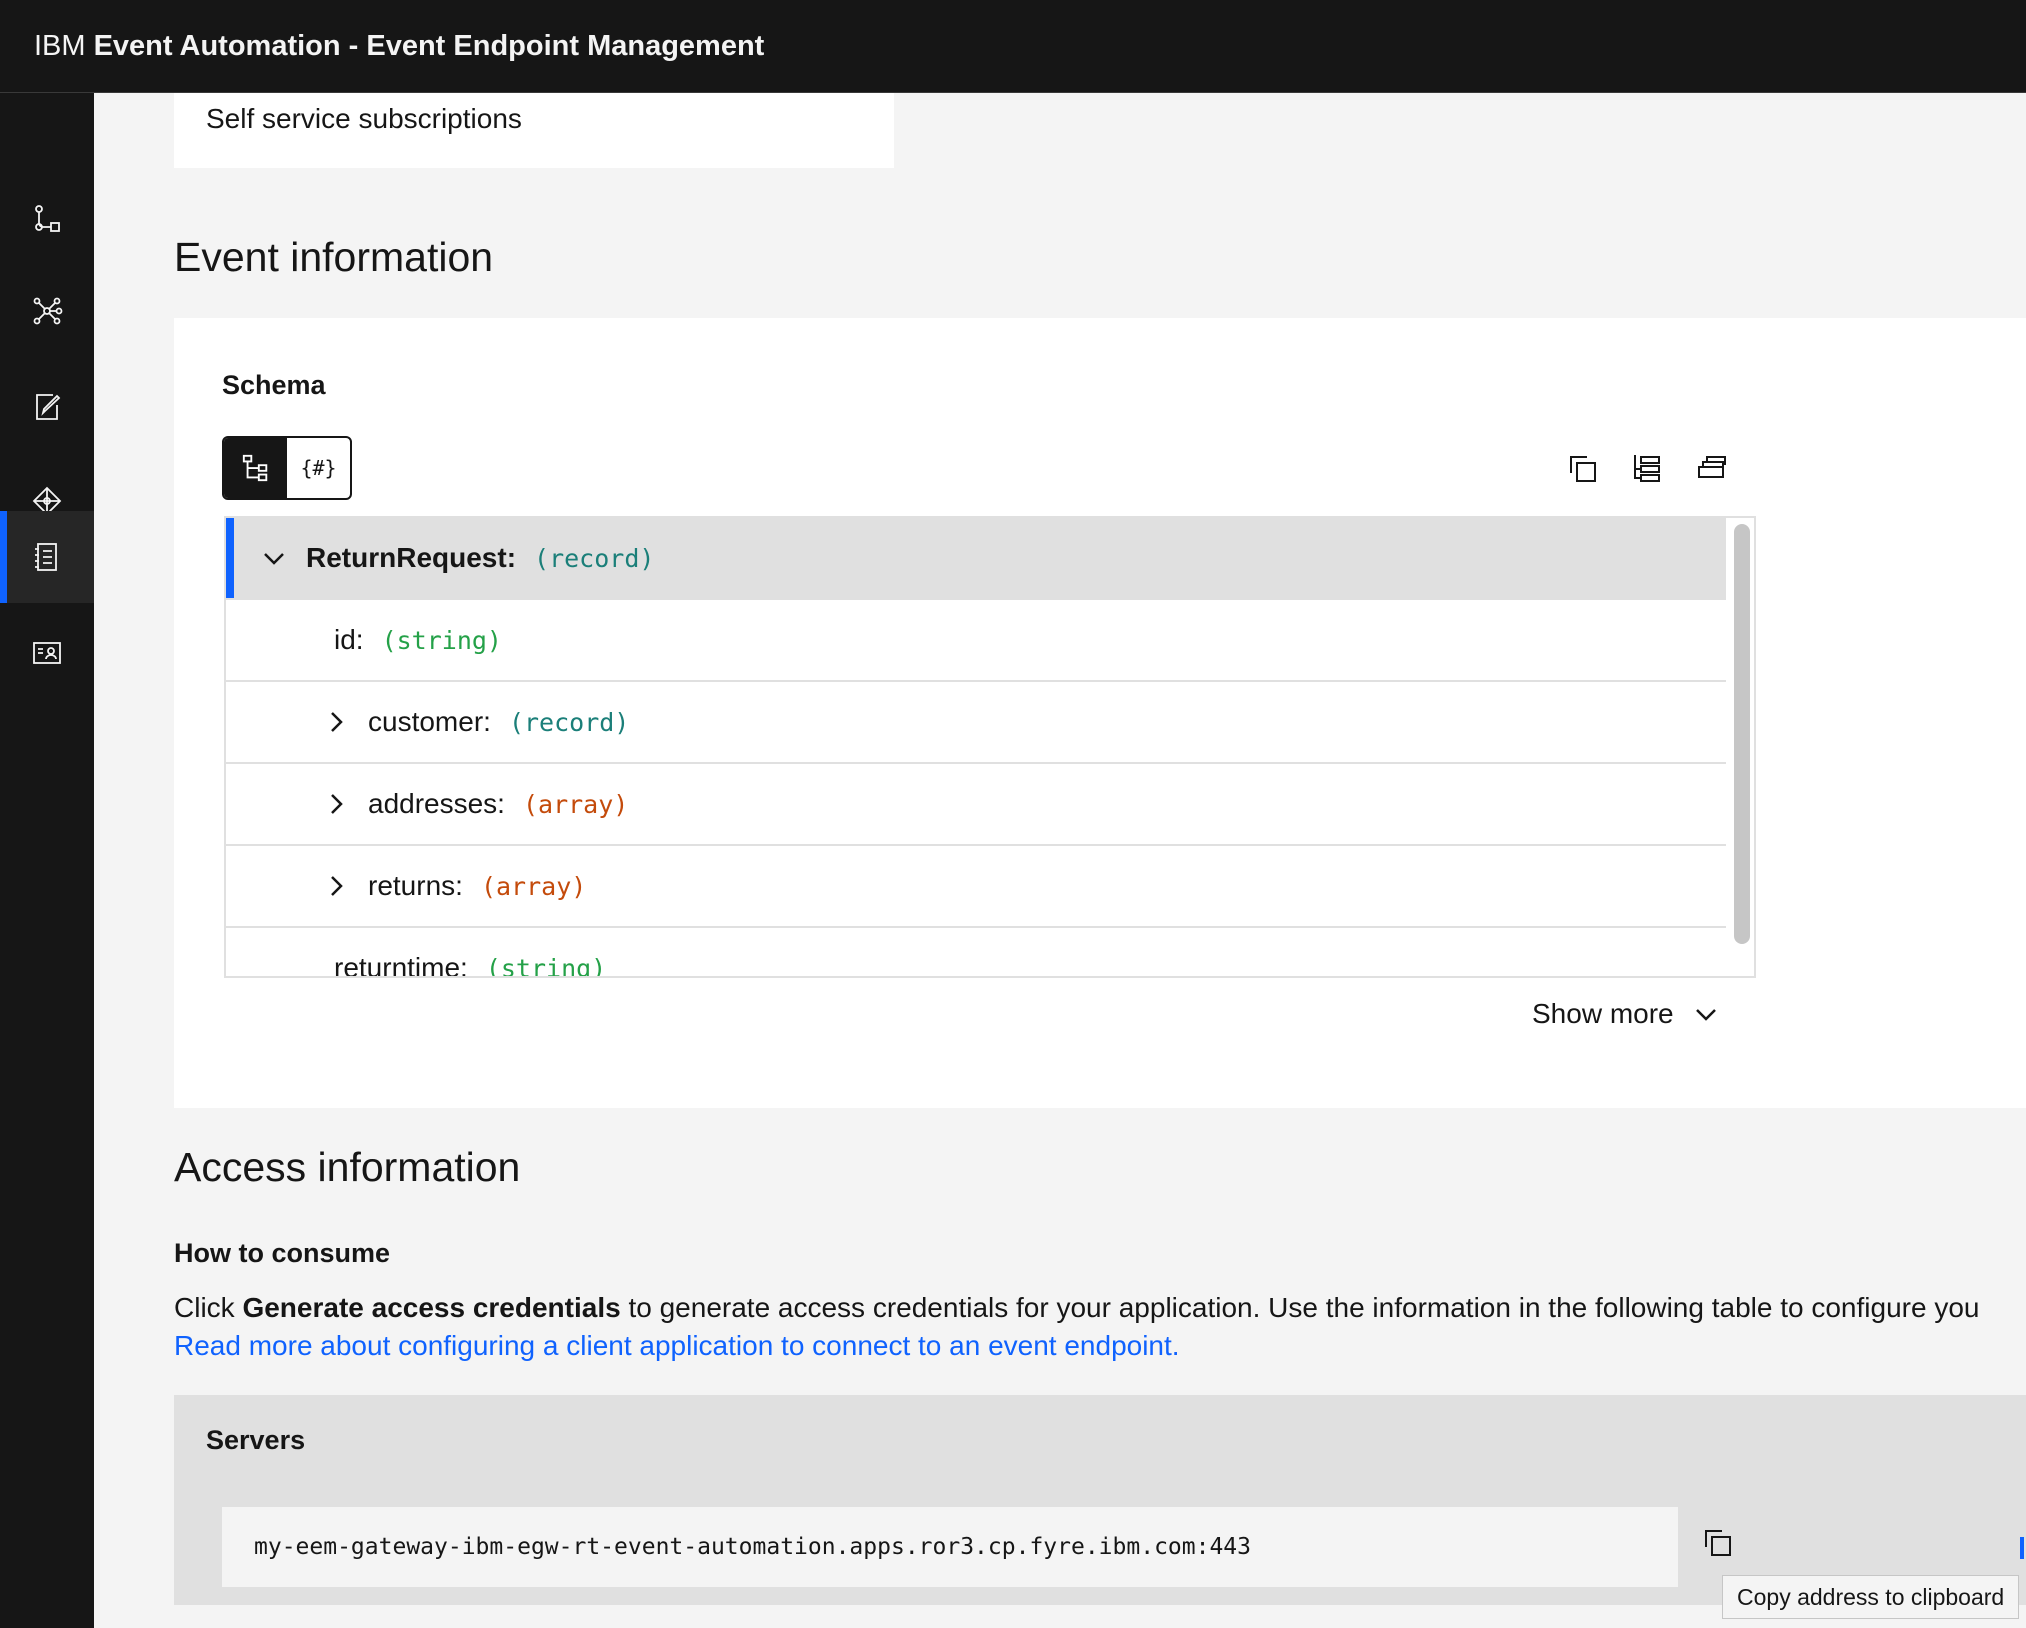  What do you see at coordinates (976, 723) in the screenshot?
I see `tree-row-customer: customer: (record)` at bounding box center [976, 723].